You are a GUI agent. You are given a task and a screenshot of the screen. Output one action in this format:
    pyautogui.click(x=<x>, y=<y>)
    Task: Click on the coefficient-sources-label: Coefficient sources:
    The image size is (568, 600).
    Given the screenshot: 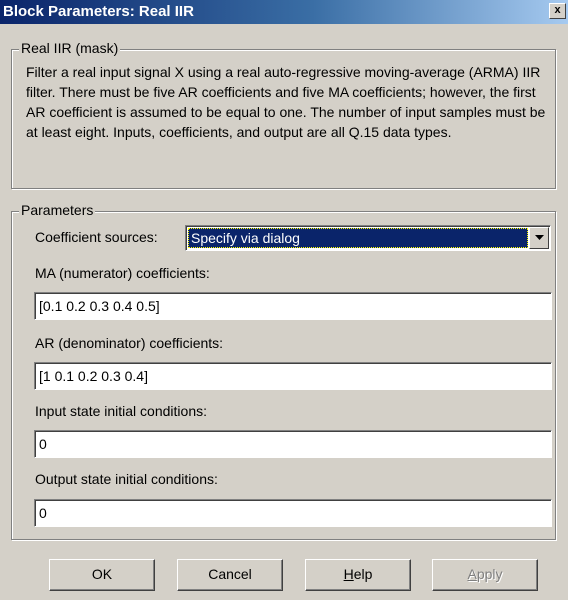 What is the action you would take?
    pyautogui.click(x=96, y=237)
    